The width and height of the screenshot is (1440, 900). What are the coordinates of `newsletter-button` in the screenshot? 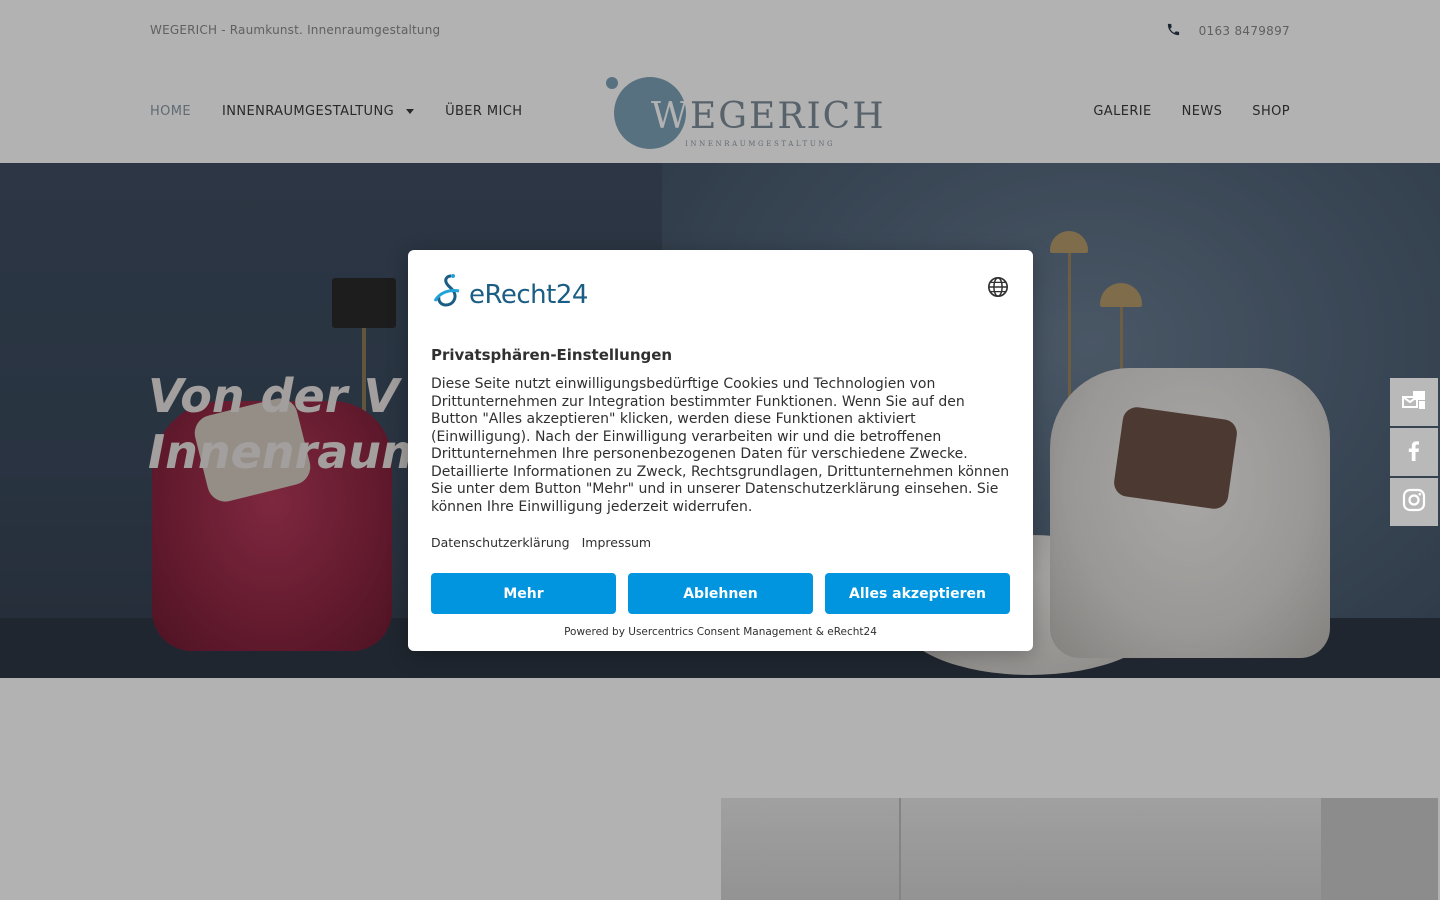 It's located at (1414, 402).